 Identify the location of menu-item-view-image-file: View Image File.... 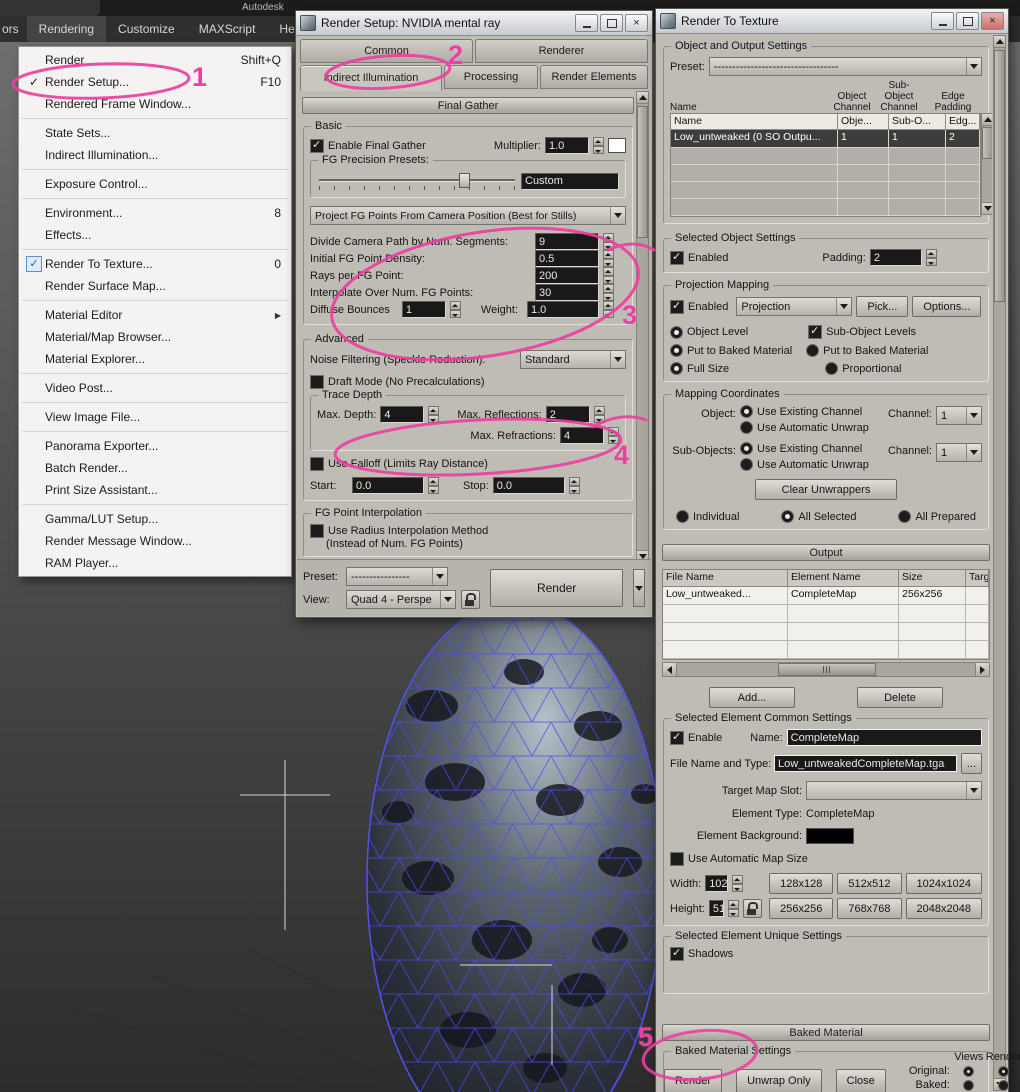
(155, 417).